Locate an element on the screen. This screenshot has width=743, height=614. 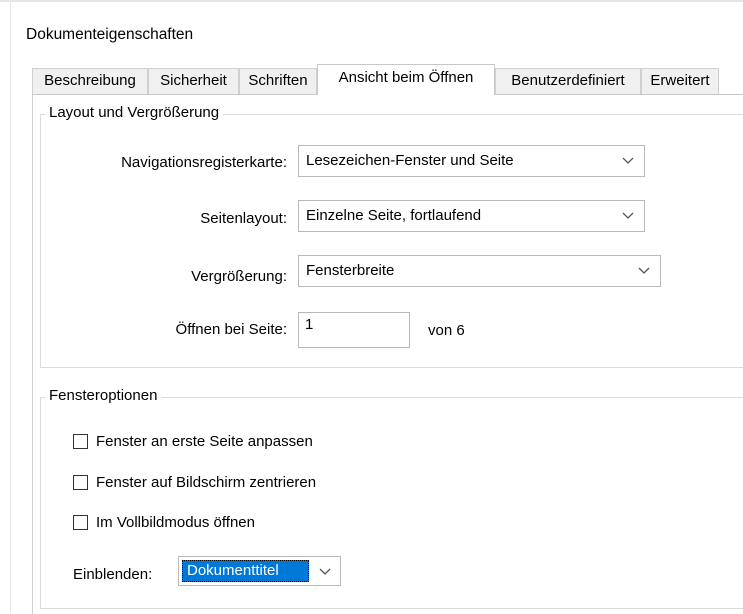
fit-window-checkbox: Fenster an erste Seite anpassen is located at coordinates (223, 443).